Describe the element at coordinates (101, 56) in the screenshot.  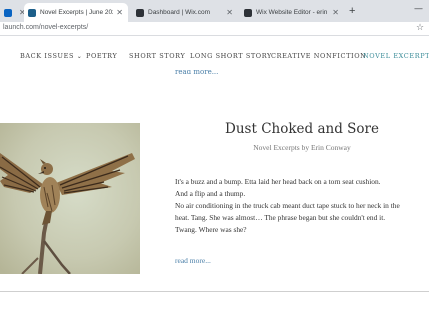
I see `nav-item-poetry: POETRY` at that location.